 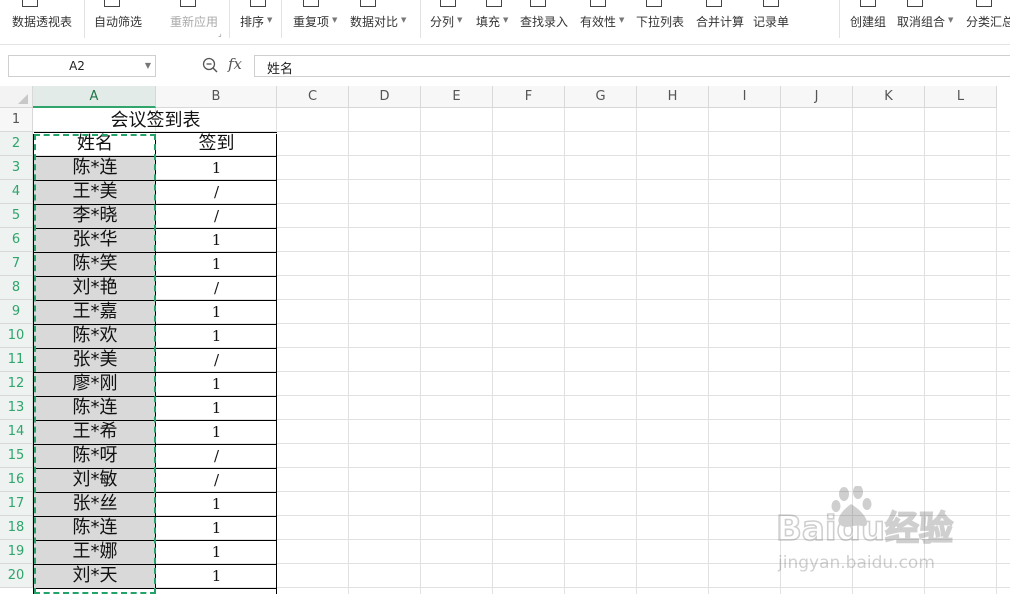 I want to click on column-header-b: B, so click(x=216, y=97).